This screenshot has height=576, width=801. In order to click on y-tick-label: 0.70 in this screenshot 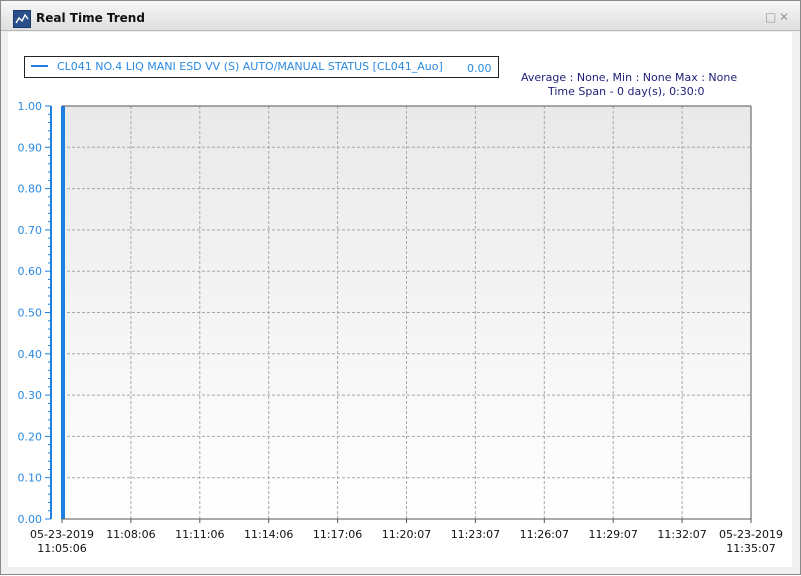, I will do `click(30, 230)`.